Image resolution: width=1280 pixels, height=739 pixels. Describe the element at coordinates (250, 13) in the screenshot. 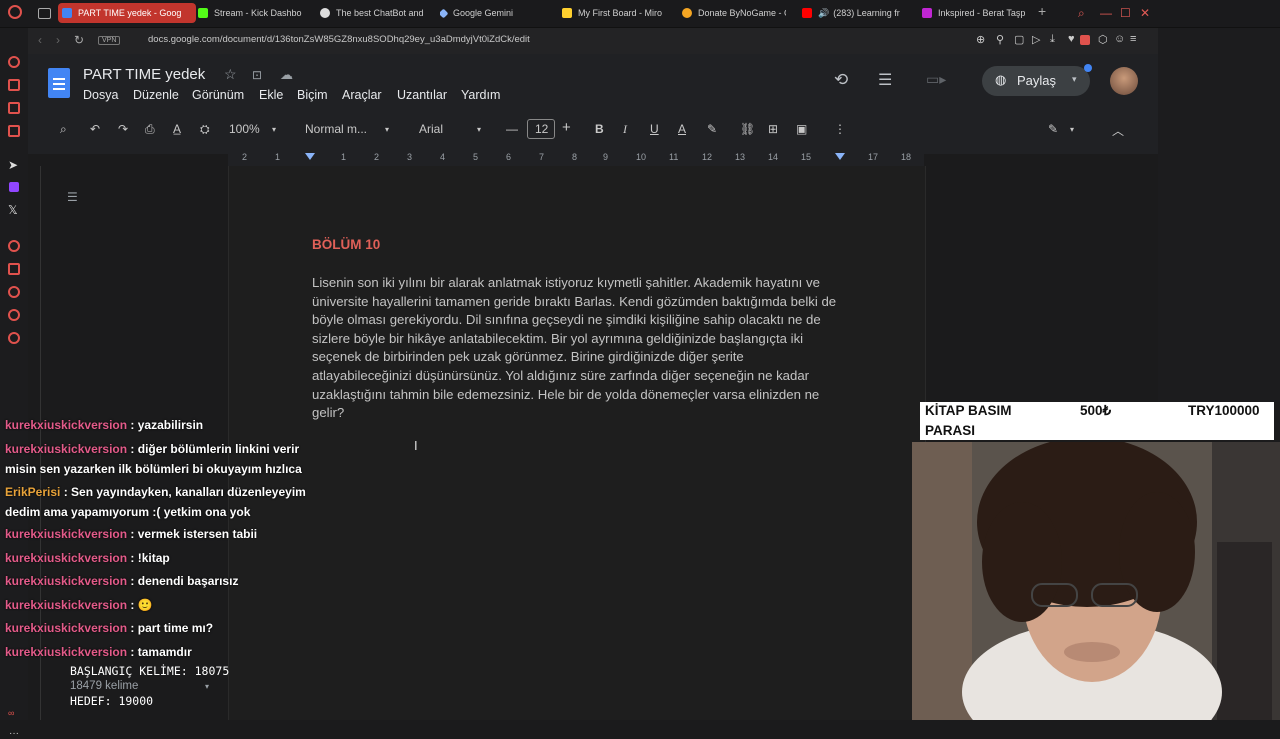

I see `tab-kick: Stream - Kick Dashbo` at that location.